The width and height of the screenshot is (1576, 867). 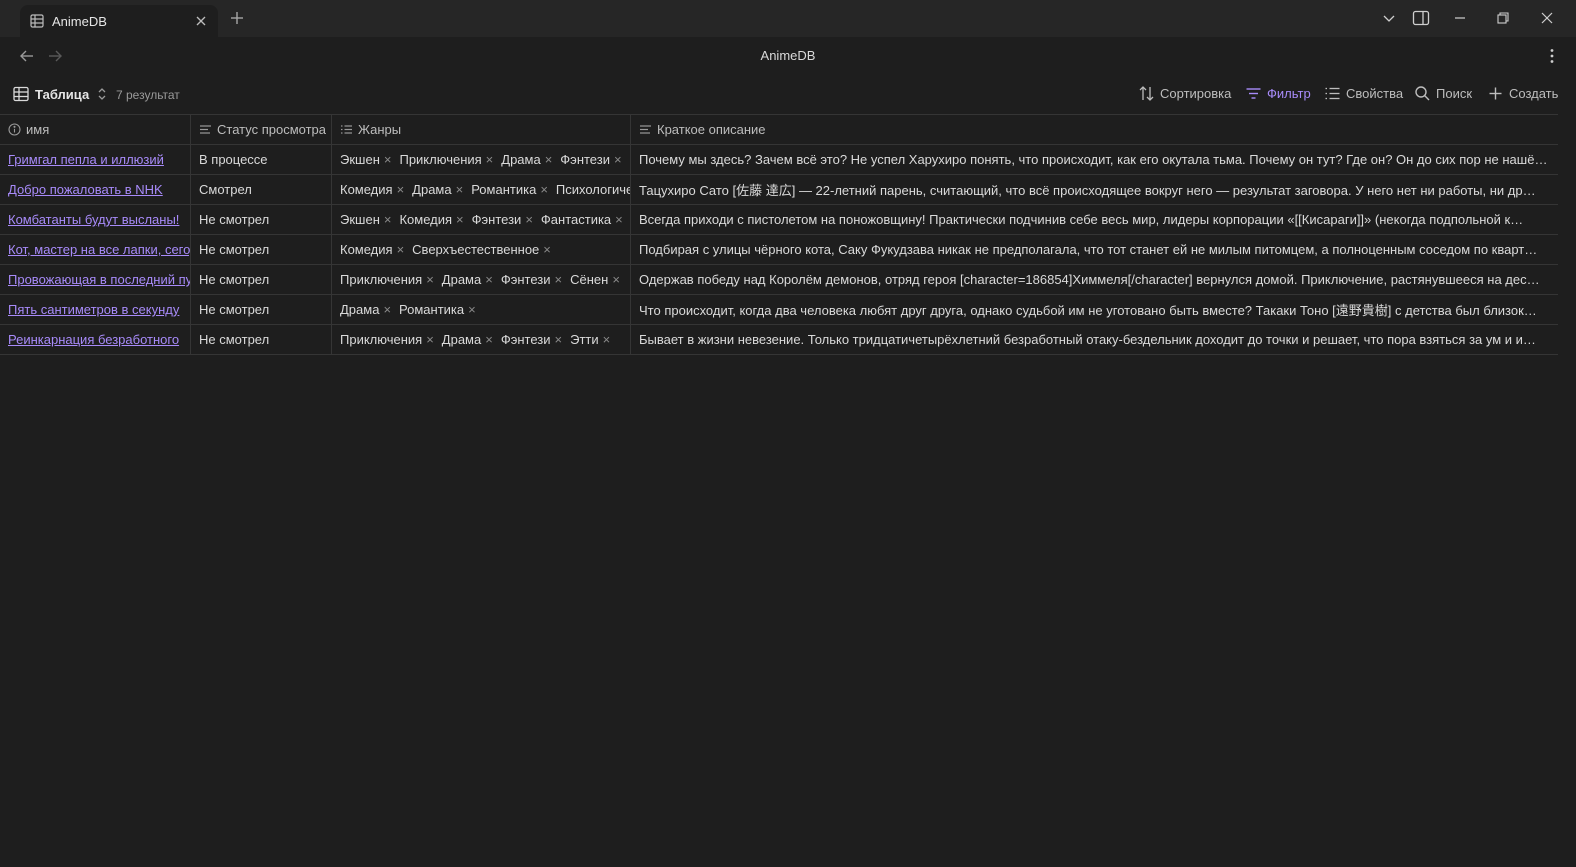 What do you see at coordinates (1389, 18) in the screenshot?
I see `chevron-down-icon` at bounding box center [1389, 18].